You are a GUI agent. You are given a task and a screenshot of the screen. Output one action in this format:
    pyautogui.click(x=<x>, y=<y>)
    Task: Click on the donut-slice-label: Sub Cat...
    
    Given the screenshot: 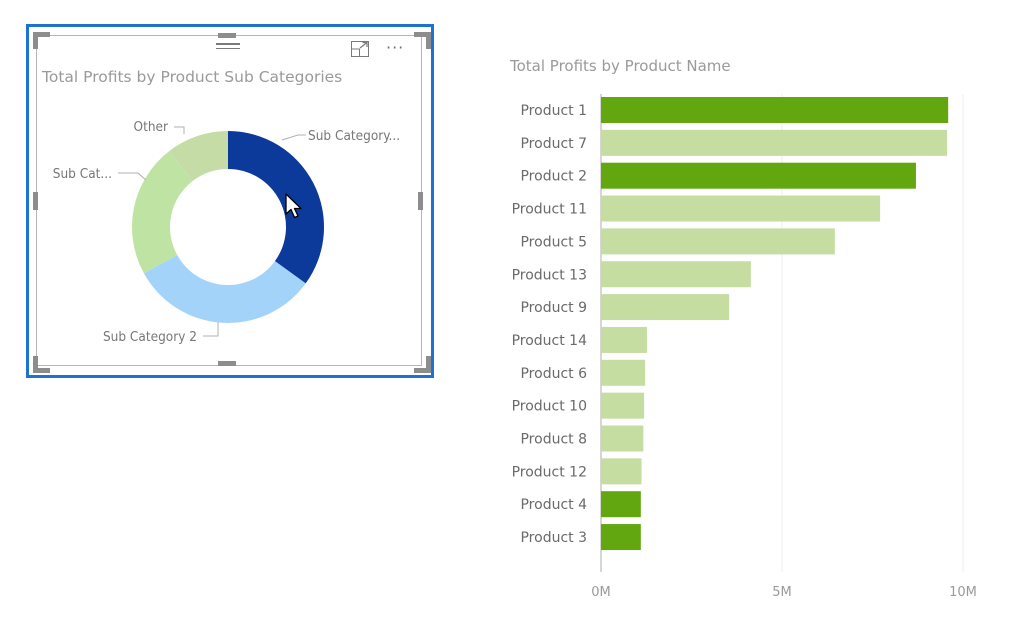 What is the action you would take?
    pyautogui.click(x=82, y=174)
    